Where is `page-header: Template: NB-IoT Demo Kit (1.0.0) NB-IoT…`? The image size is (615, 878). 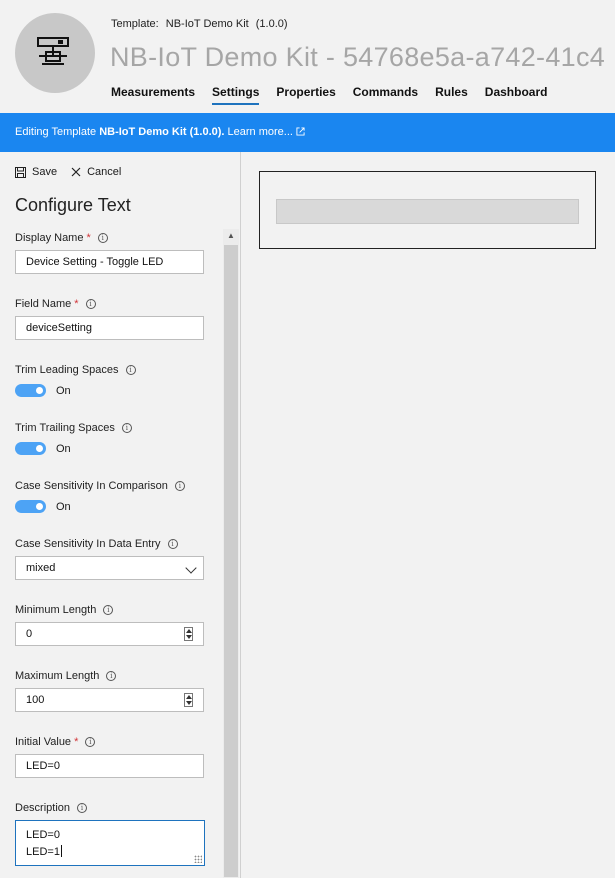 page-header: Template: NB-IoT Demo Kit (1.0.0) NB-IoT… is located at coordinates (307, 56).